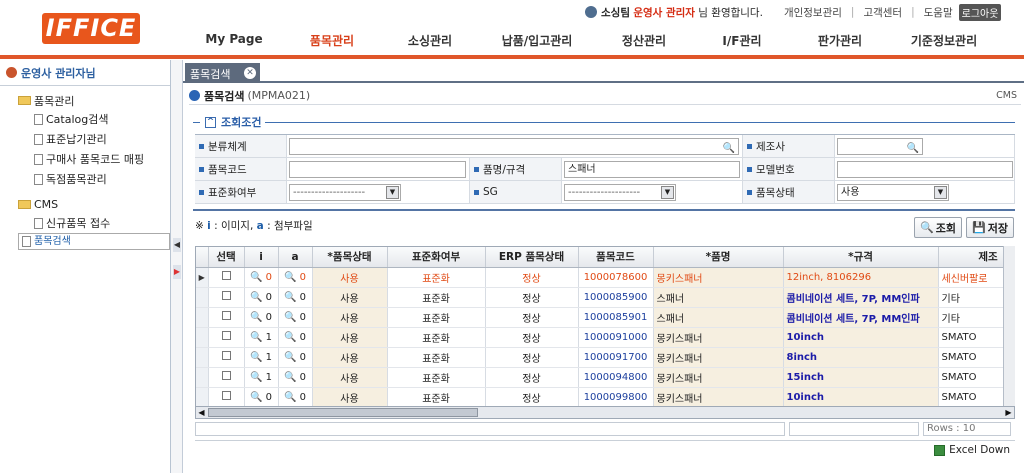  I want to click on link-profile: 개인정보관리, so click(813, 12).